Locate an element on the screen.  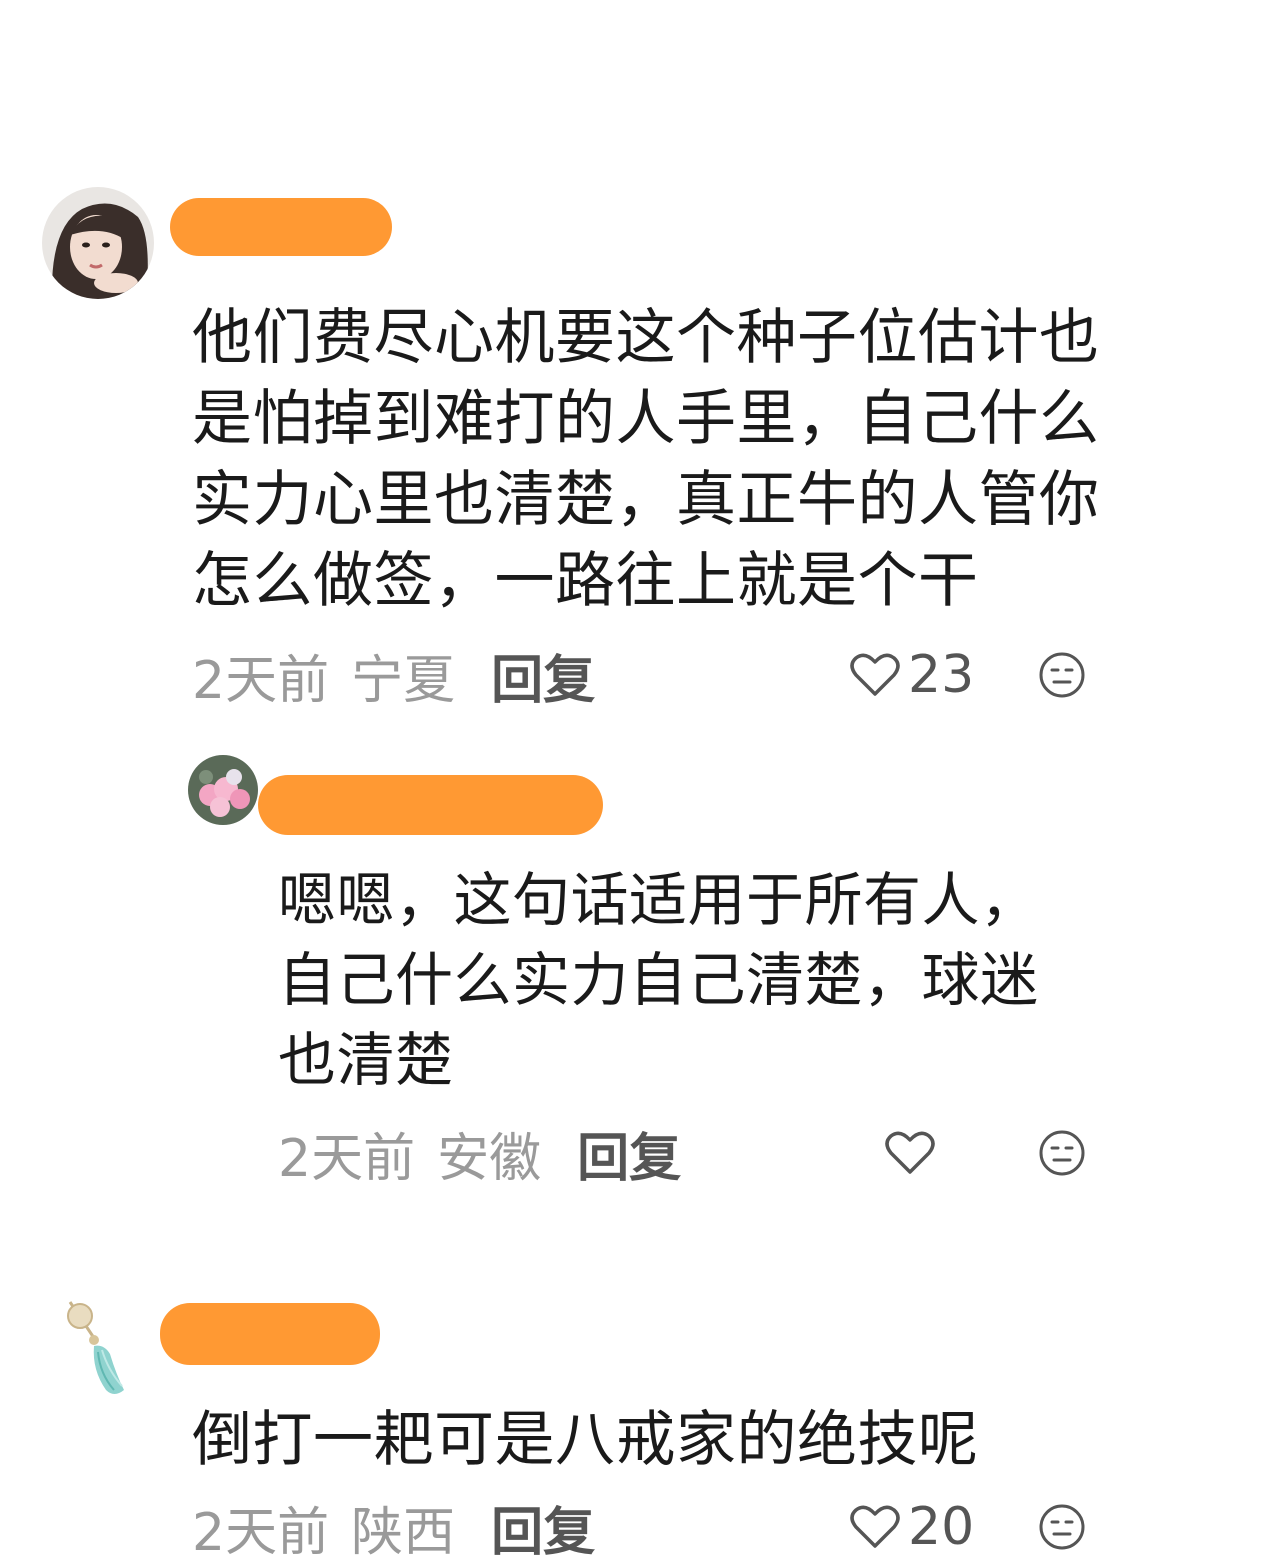
comment-meta: 2天前 安徽 回复 is located at coordinates (479, 1153).